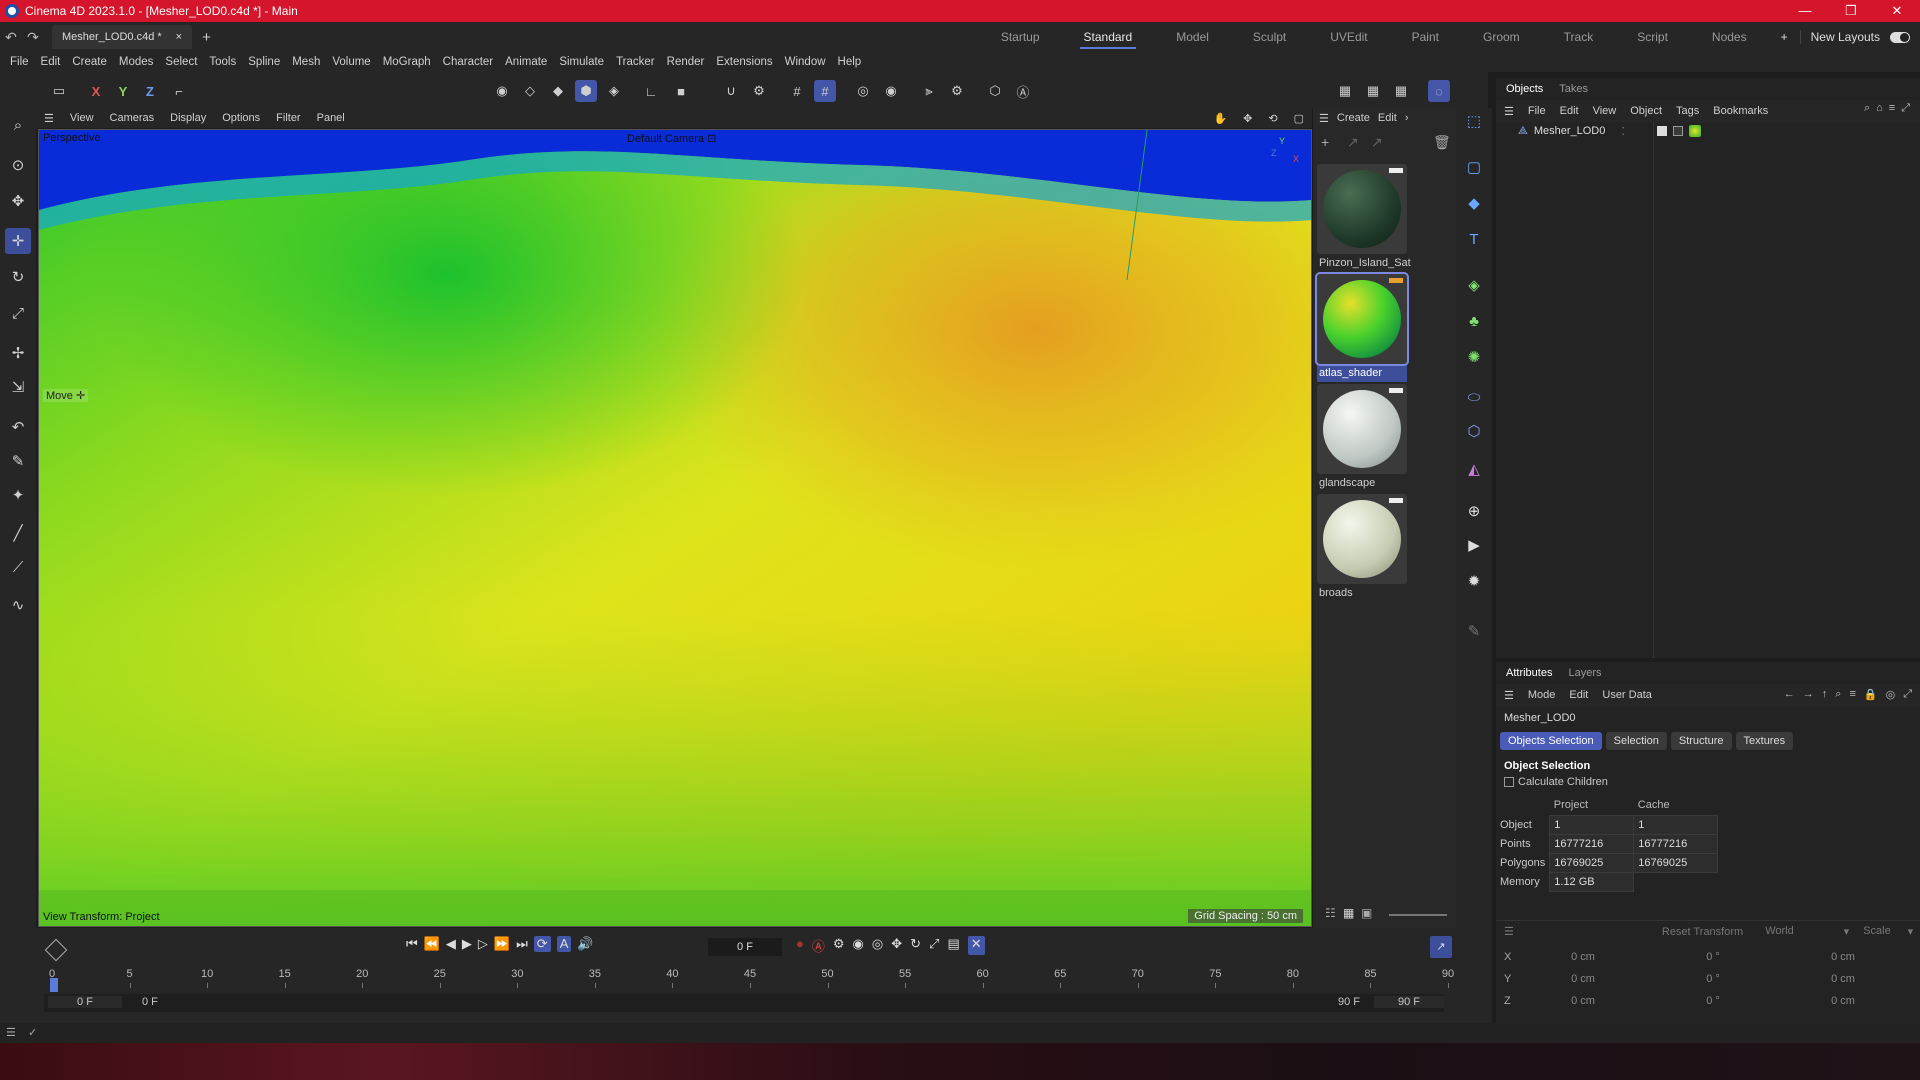  Describe the element at coordinates (1272, 118) in the screenshot. I see `rotate-view-icon: ⟲` at that location.